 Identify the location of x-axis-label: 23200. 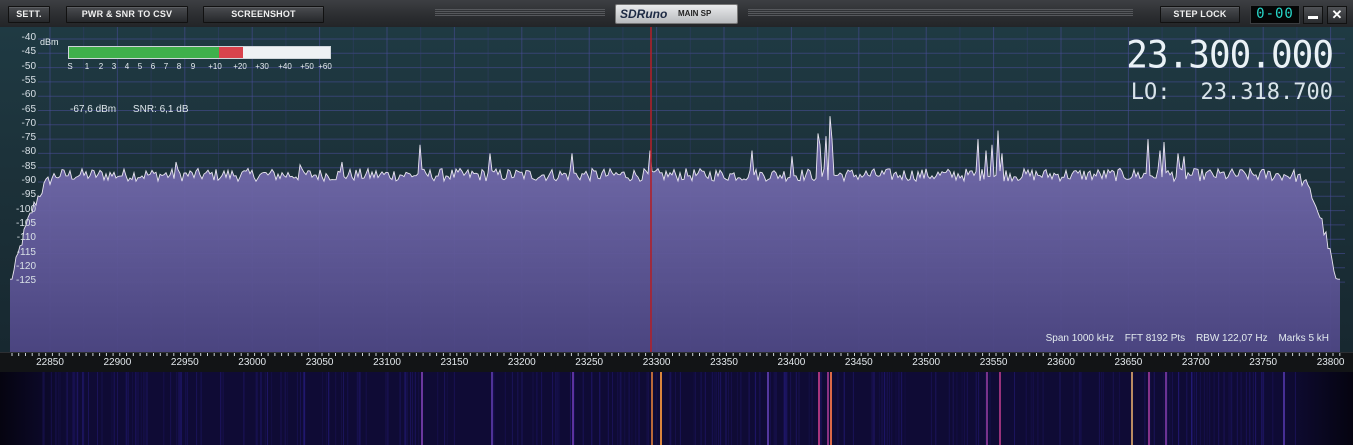
(521, 362).